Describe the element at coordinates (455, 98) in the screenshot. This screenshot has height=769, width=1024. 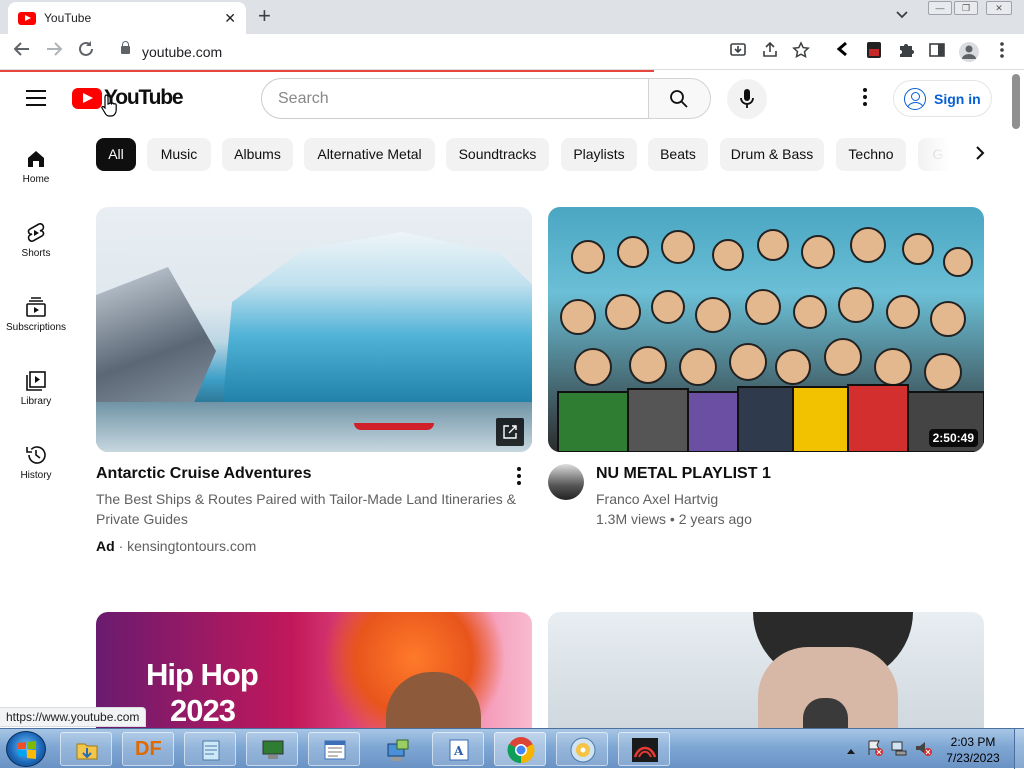
I see `search-input: Search` at that location.